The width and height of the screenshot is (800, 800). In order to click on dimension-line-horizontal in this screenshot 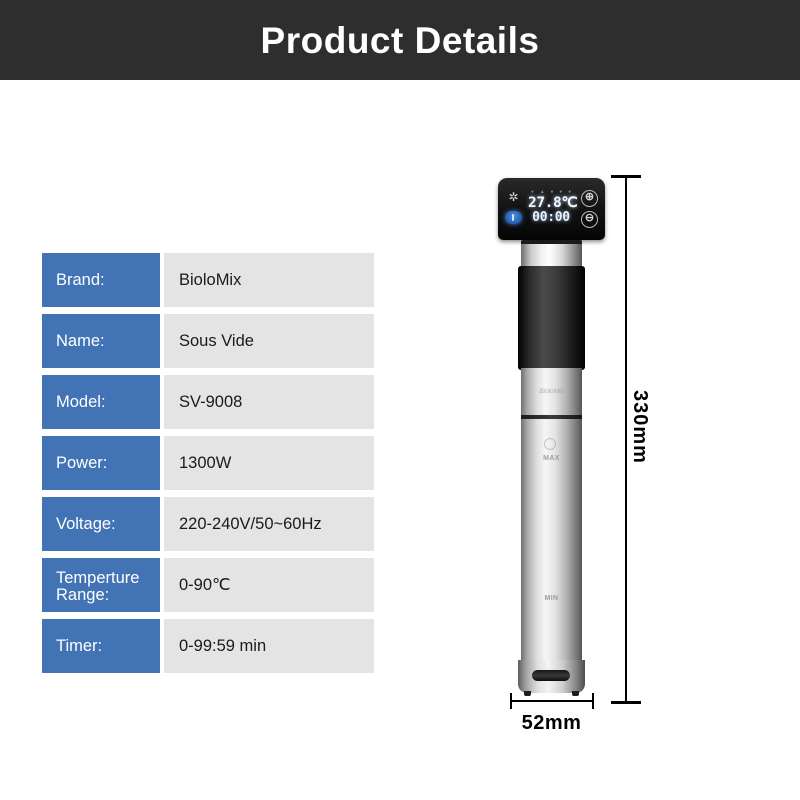, I will do `click(551, 701)`.